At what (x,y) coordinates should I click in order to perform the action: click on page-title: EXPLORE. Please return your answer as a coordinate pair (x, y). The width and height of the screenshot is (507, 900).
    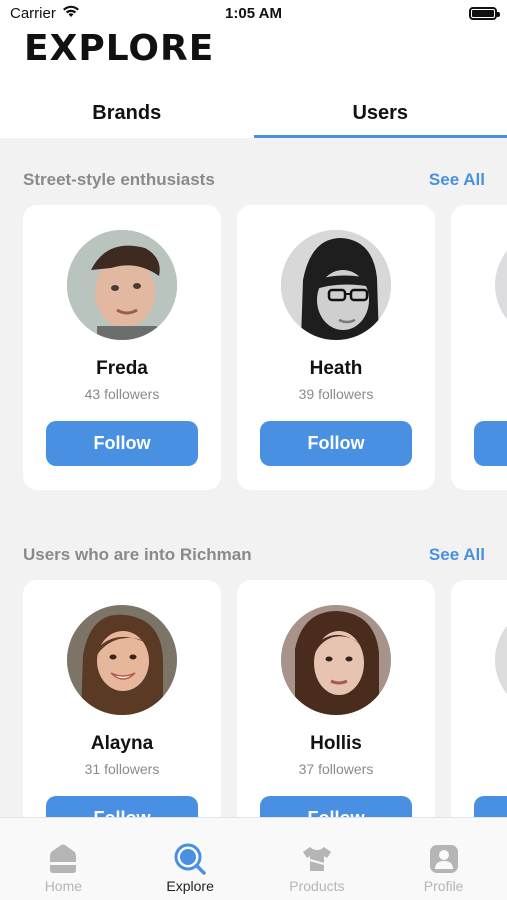
    Looking at the image, I should click on (119, 48).